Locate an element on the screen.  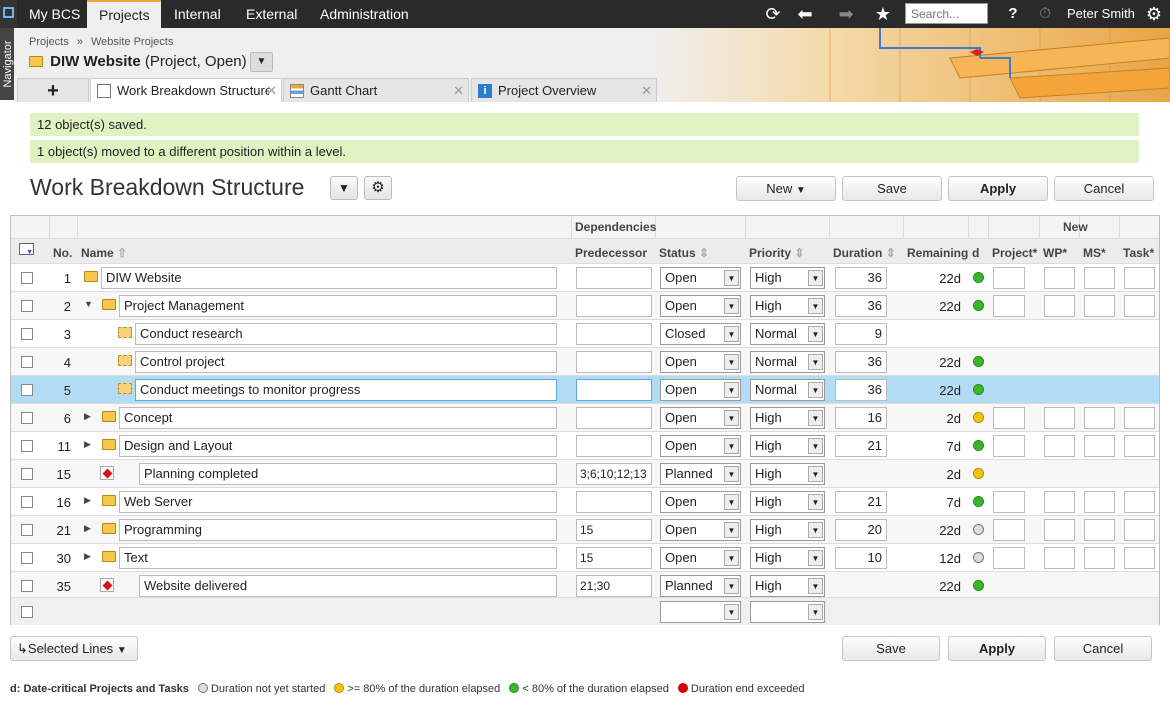
predecessor-input: 3;6;10;12;13 is located at coordinates (614, 474).